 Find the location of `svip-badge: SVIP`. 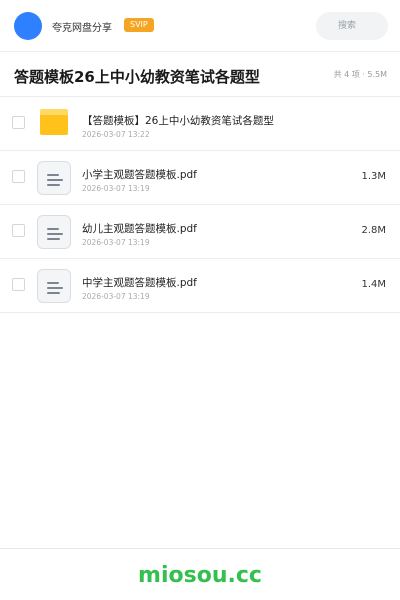

svip-badge: SVIP is located at coordinates (139, 25).